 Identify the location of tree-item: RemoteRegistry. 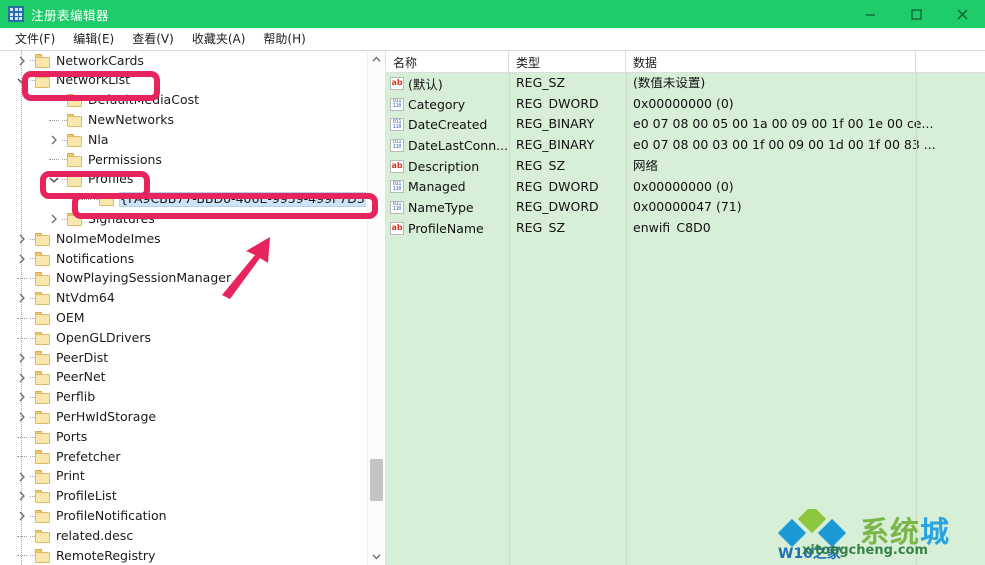
(183, 555).